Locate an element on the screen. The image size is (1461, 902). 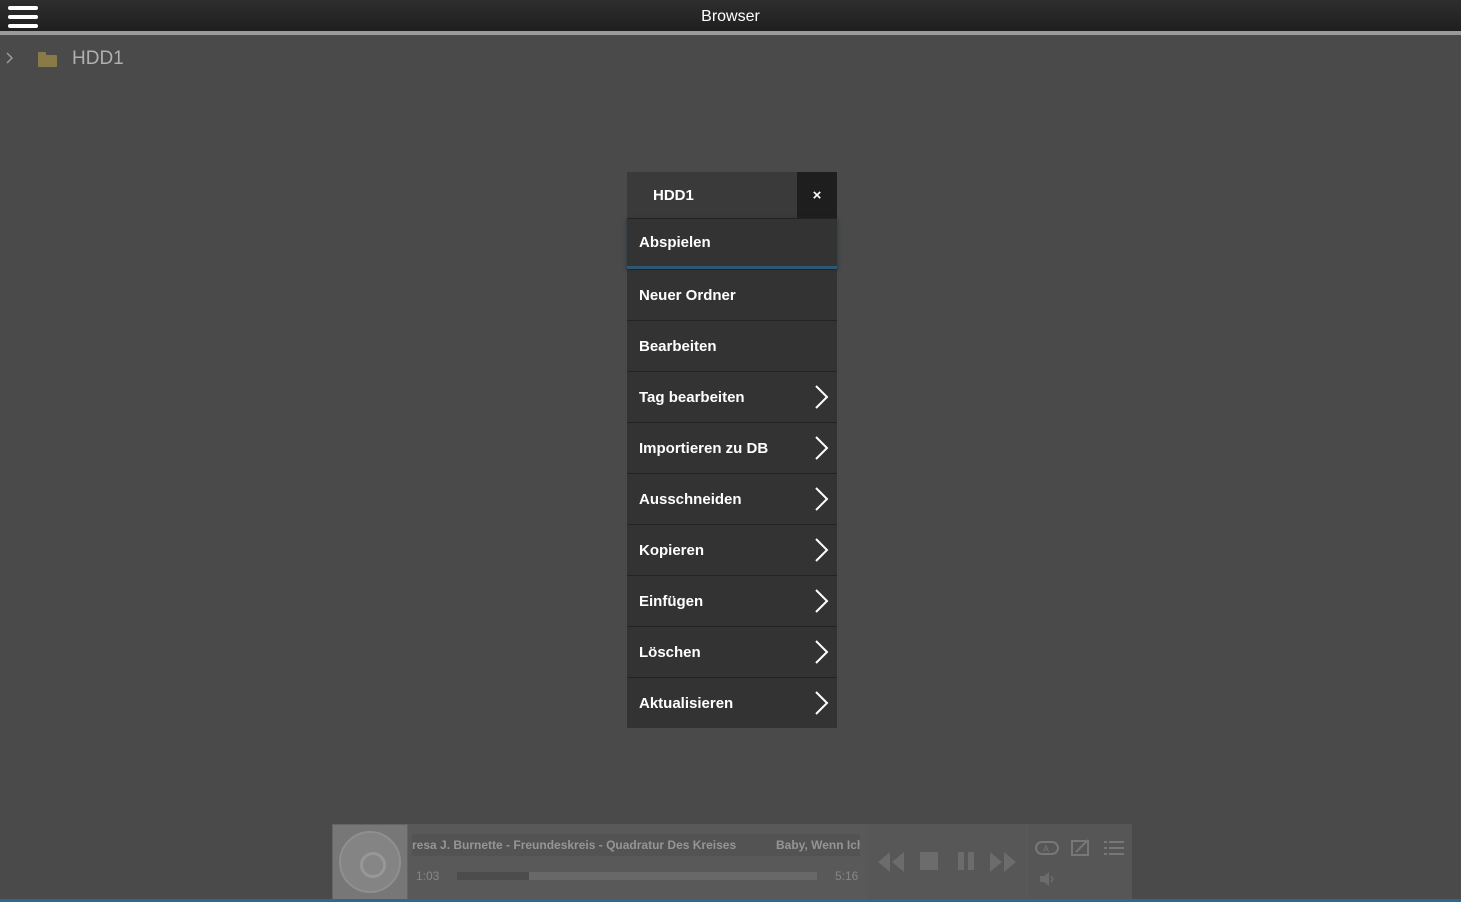
disc-icon is located at coordinates (370, 862).